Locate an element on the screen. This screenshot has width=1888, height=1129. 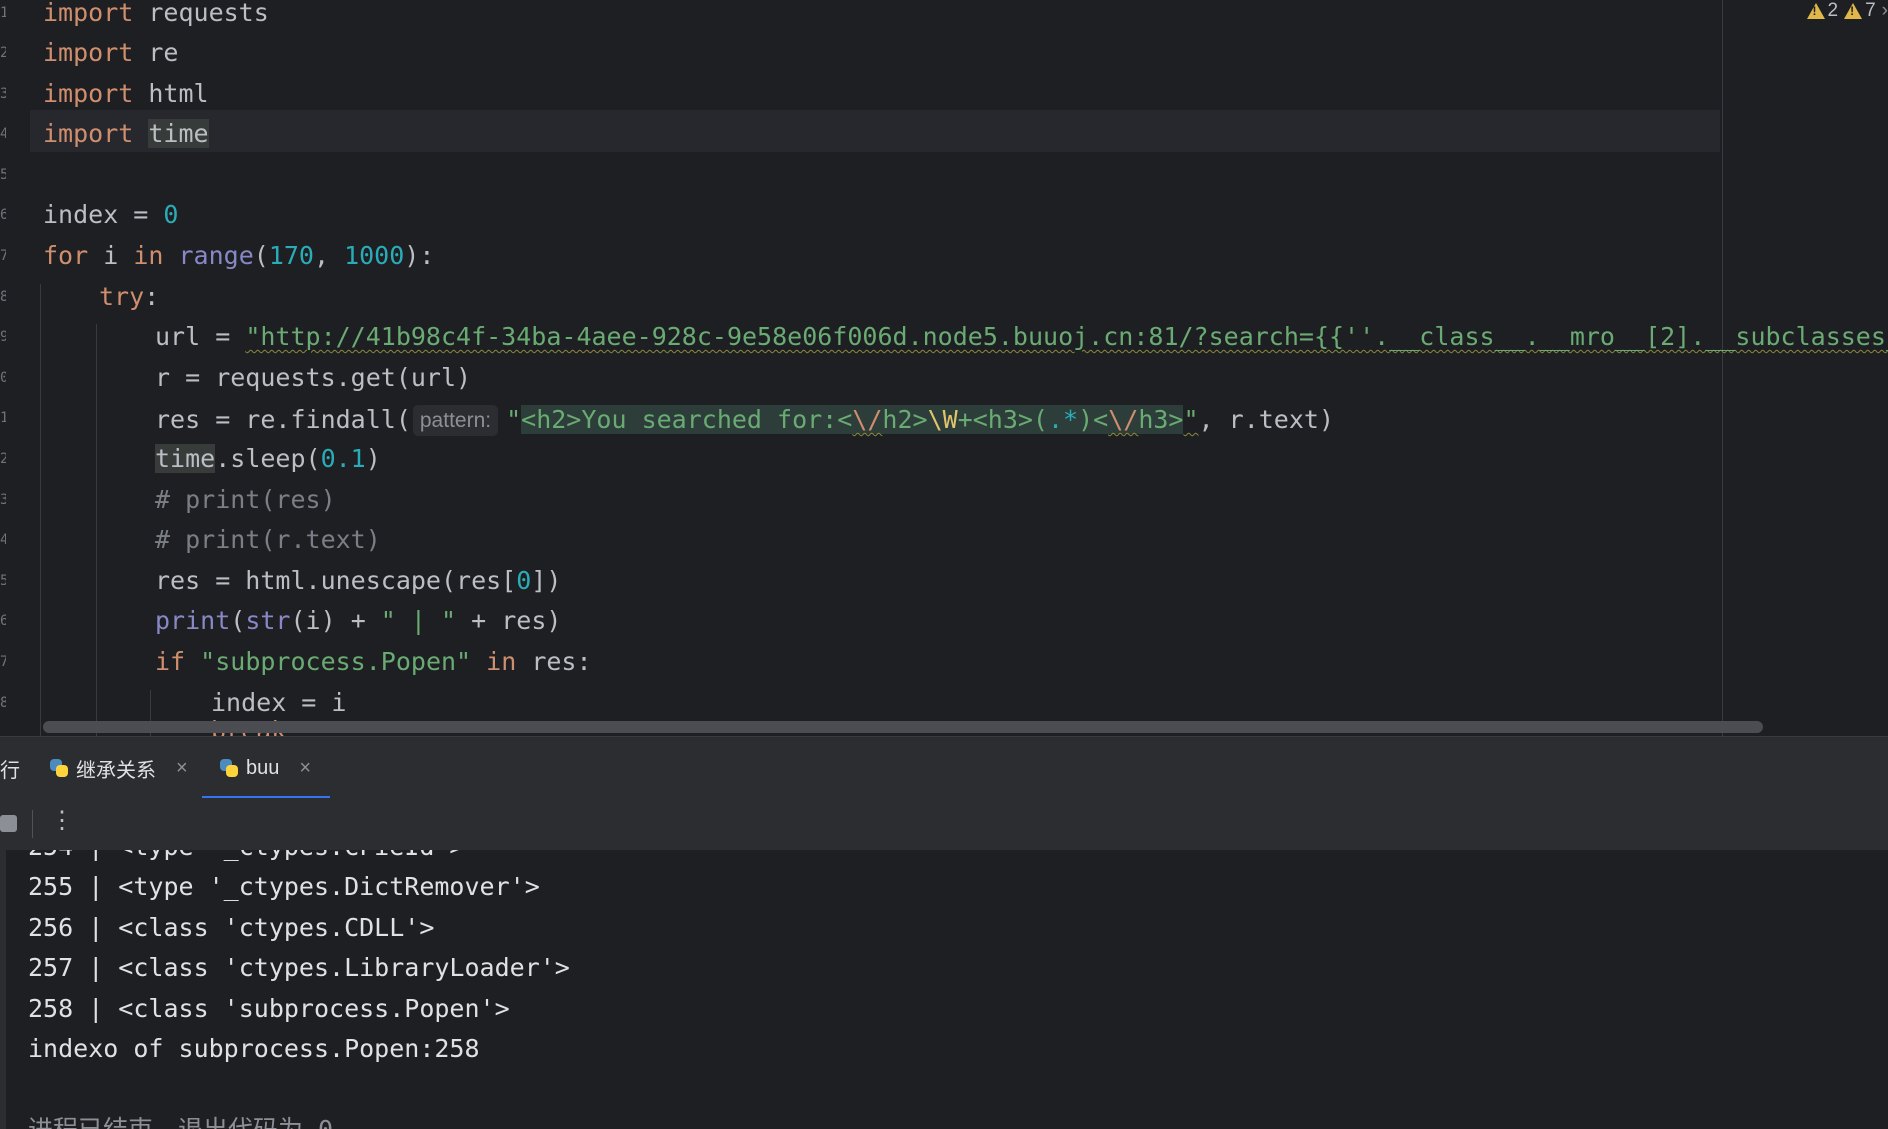
console-line: 257 | <class 'ctypes.LibraryLoader'> is located at coordinates (299, 967).